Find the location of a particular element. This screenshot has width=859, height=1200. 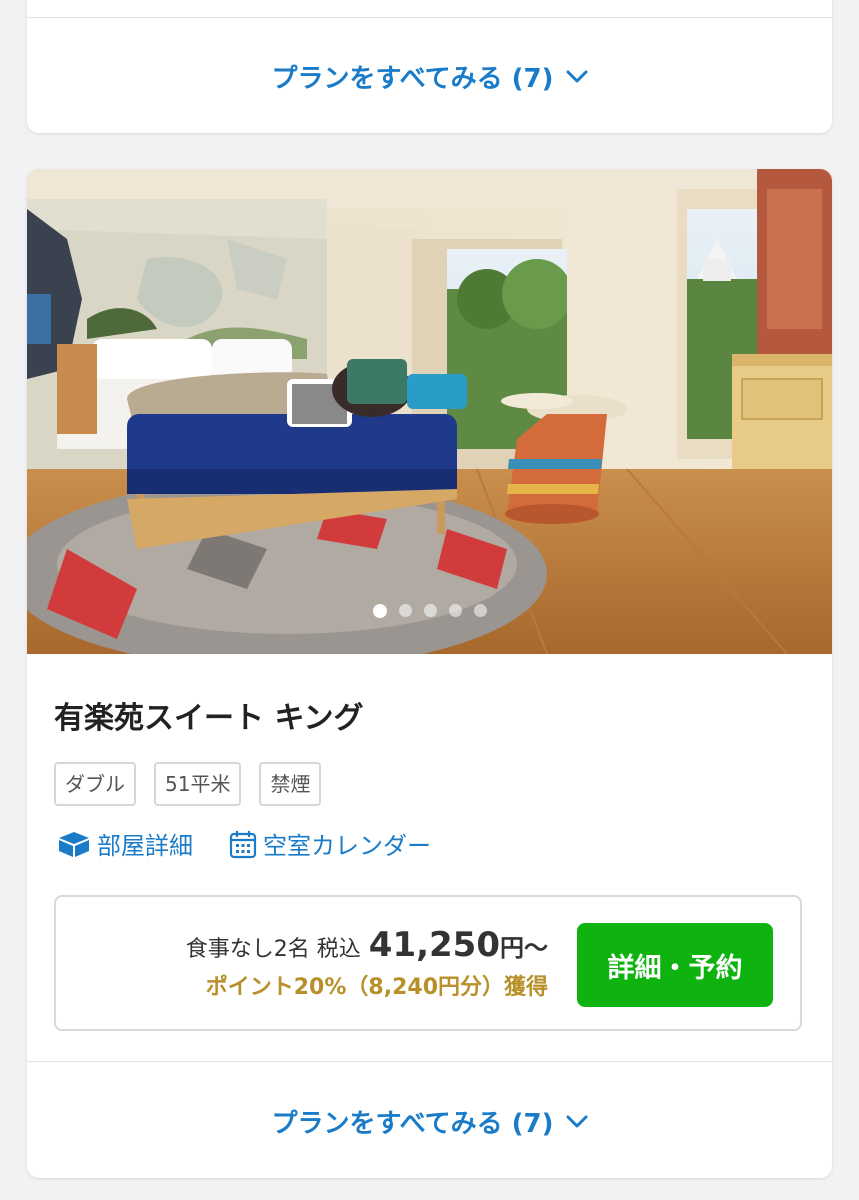

room-links: 部屋詳細 空室カレンダー is located at coordinates (244, 843).